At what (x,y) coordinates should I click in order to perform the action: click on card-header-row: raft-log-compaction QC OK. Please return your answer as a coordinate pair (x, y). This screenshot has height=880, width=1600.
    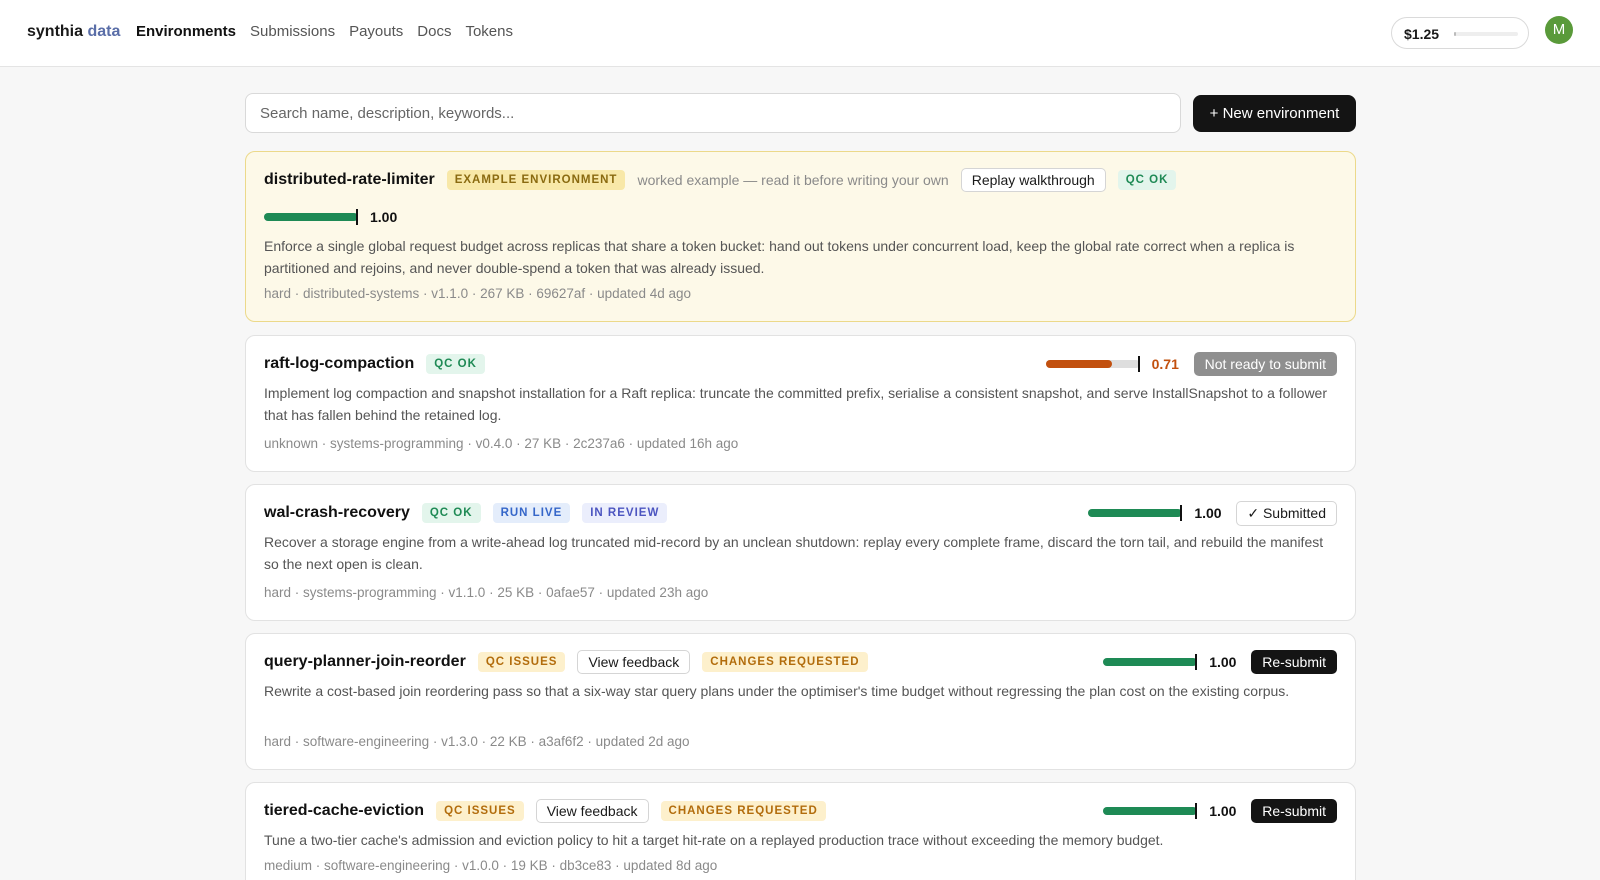
    Looking at the image, I should click on (374, 364).